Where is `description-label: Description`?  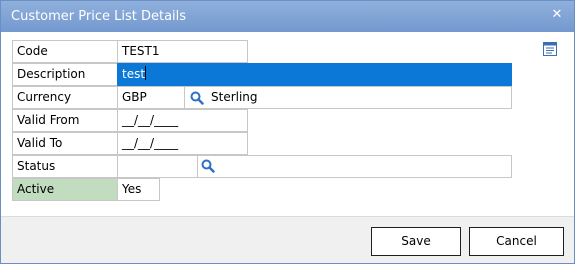 description-label: Description is located at coordinates (65, 74).